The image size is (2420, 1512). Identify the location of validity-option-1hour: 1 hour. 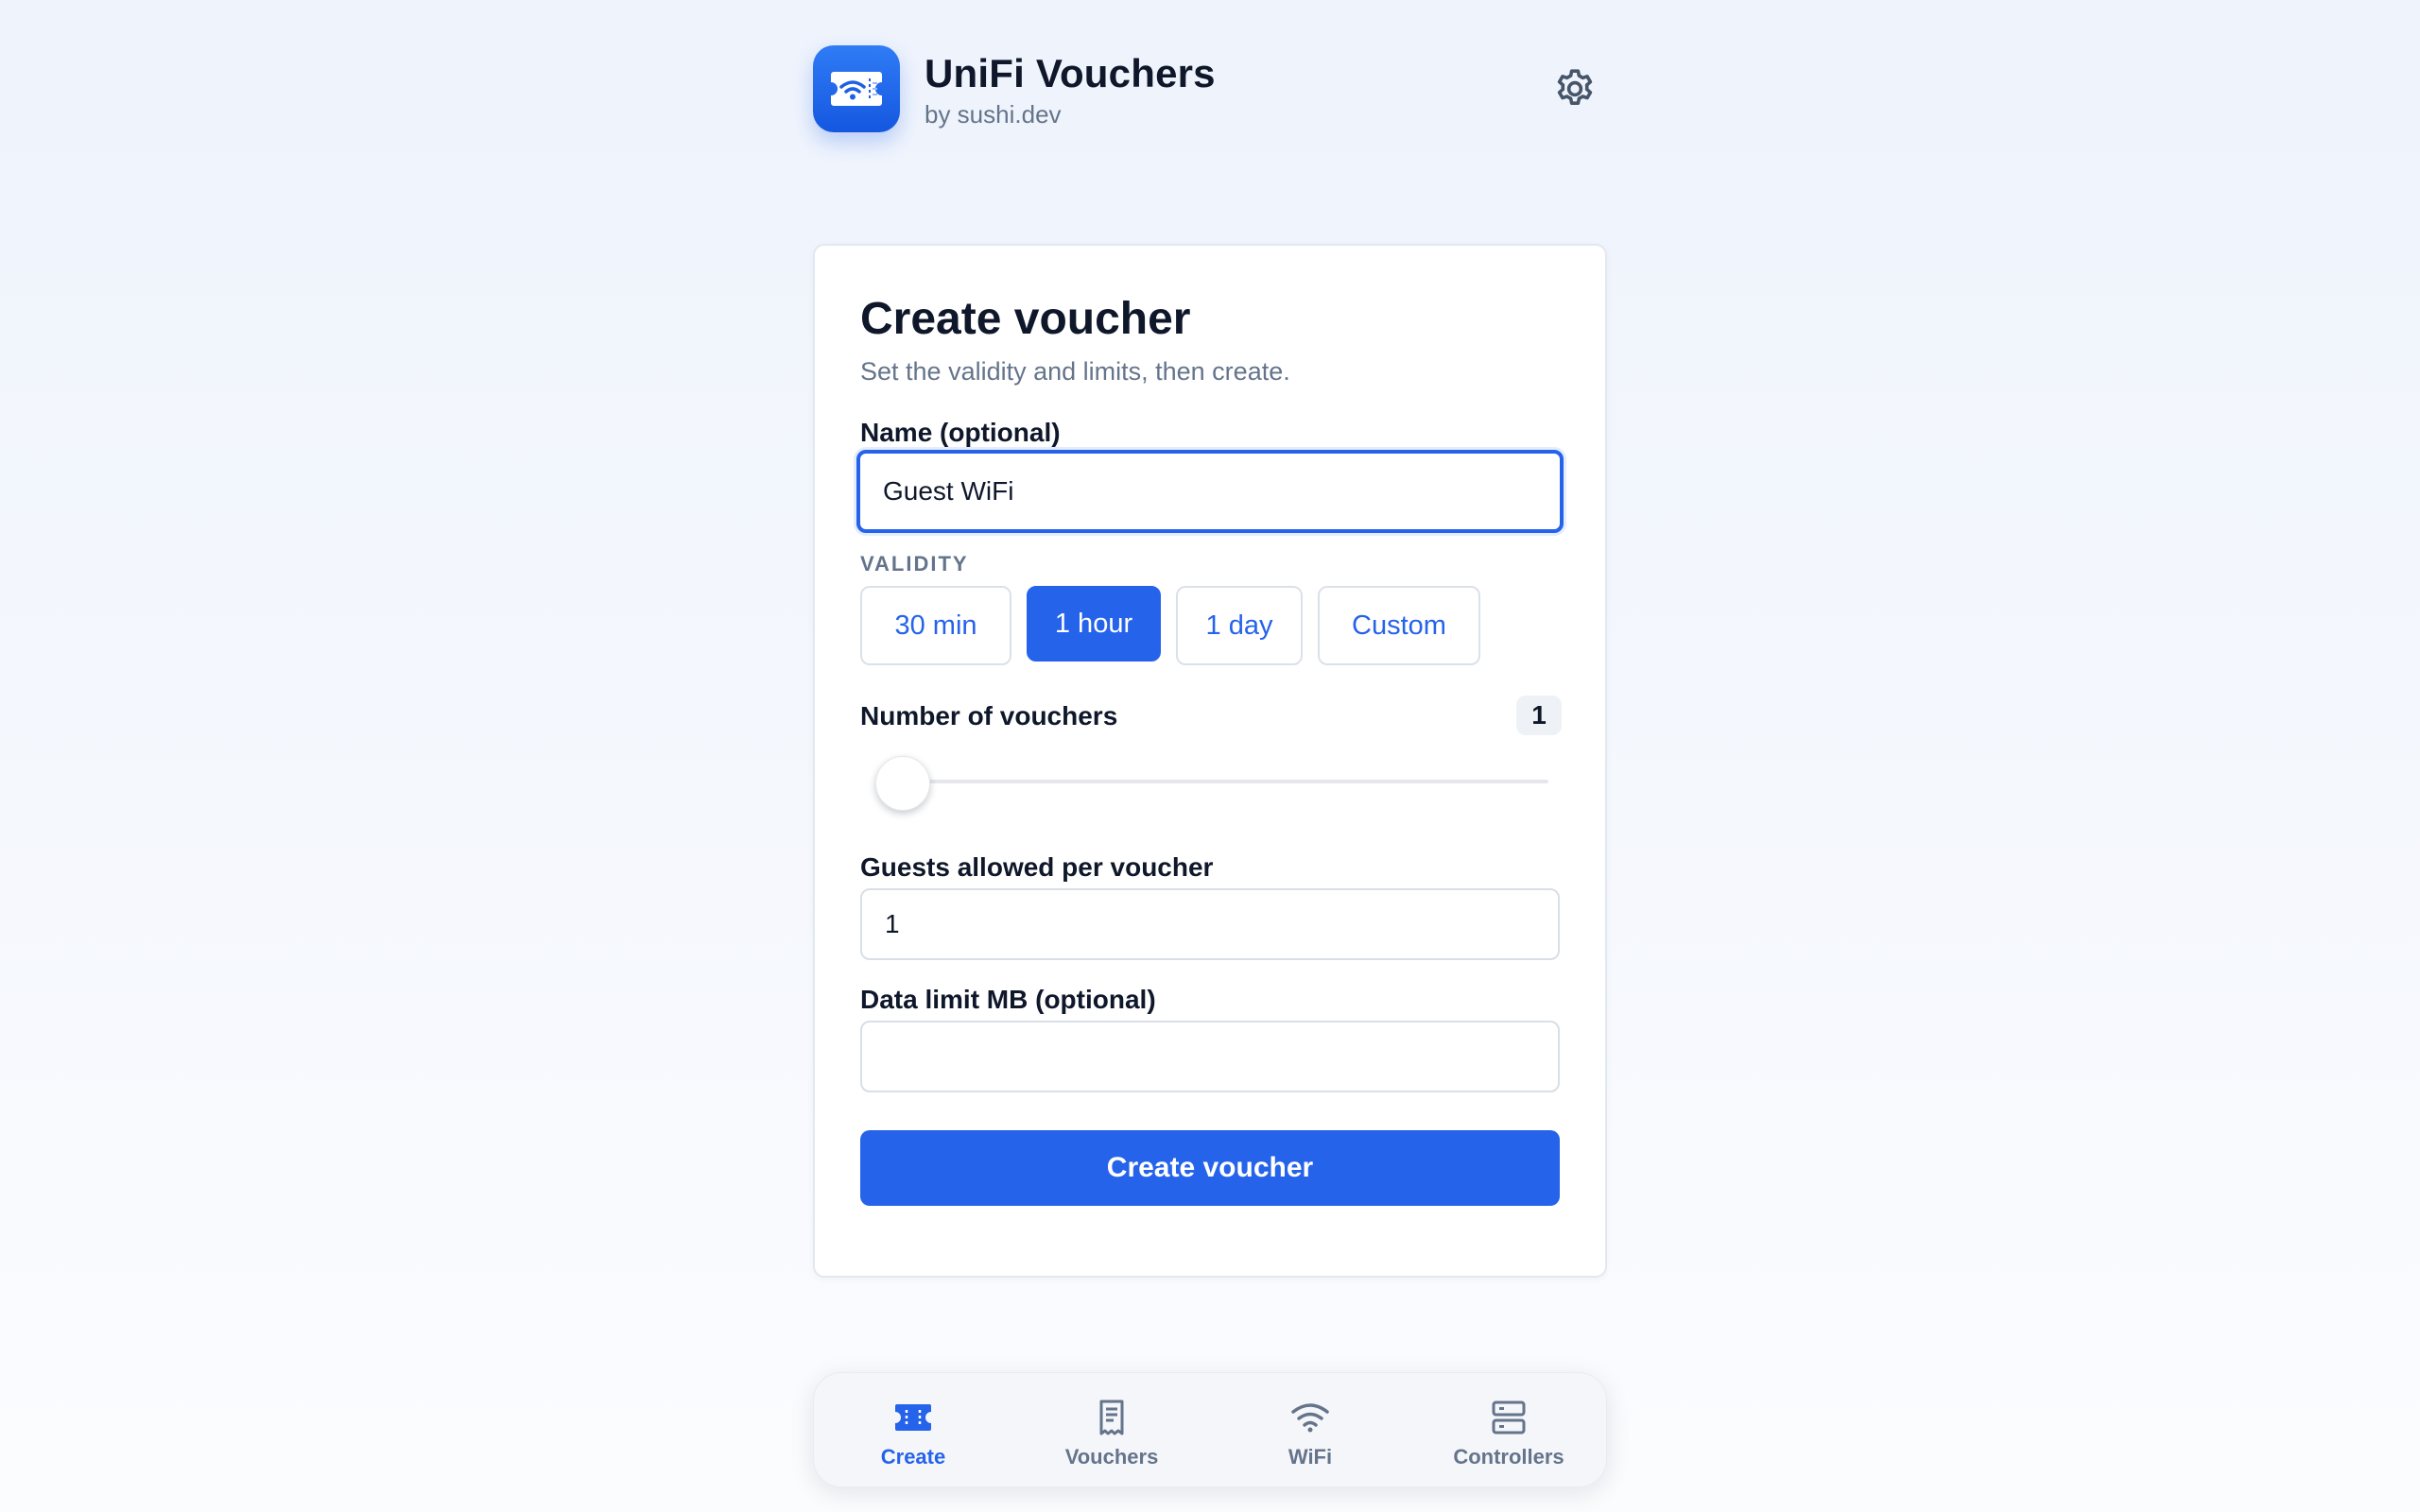
(1094, 624).